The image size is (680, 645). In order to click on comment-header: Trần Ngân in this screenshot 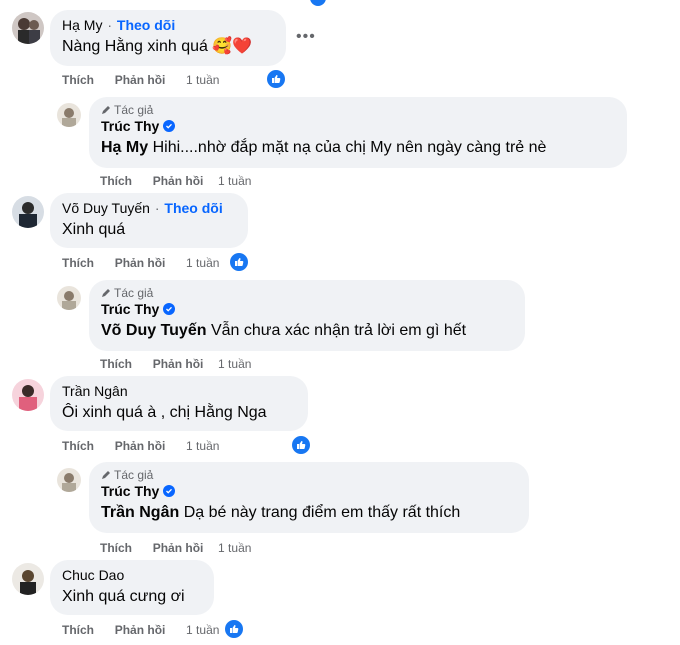, I will do `click(179, 391)`.